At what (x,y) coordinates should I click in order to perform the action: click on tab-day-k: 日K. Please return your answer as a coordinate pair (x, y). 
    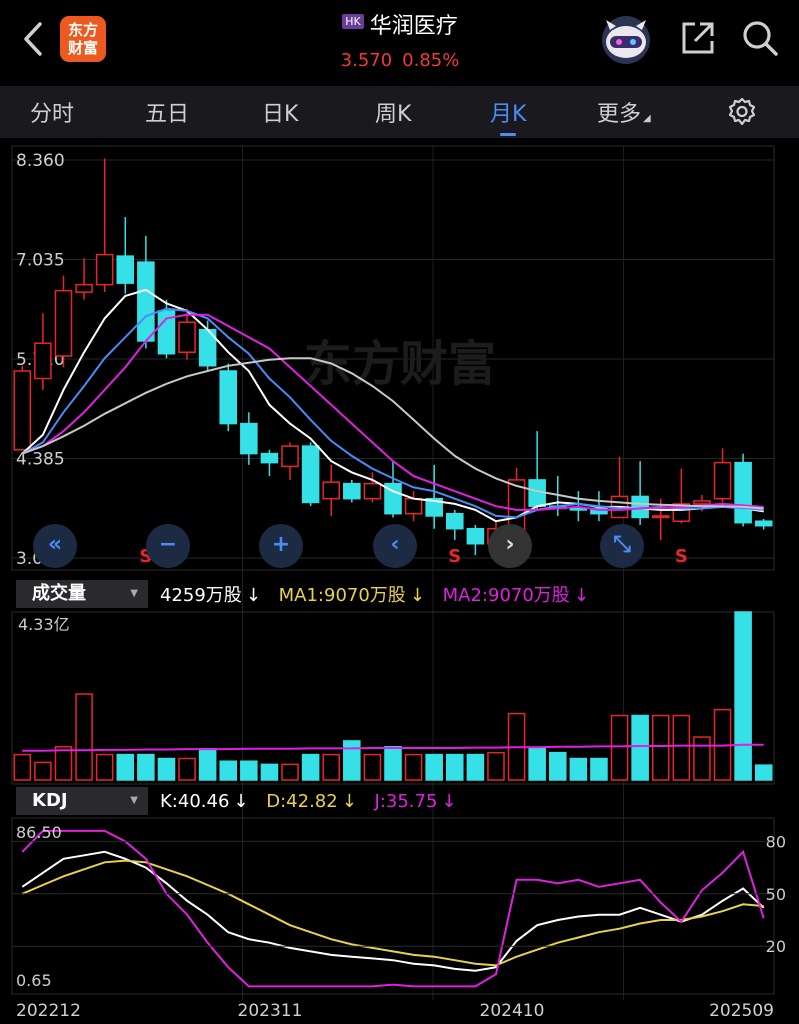
    Looking at the image, I should click on (280, 113).